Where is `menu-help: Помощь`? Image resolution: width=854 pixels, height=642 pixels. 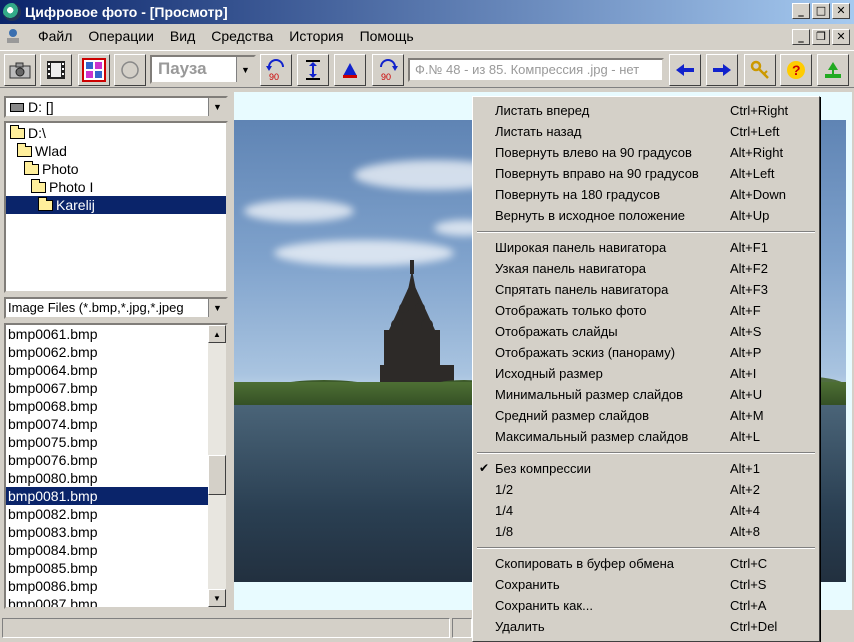 menu-help: Помощь is located at coordinates (387, 36).